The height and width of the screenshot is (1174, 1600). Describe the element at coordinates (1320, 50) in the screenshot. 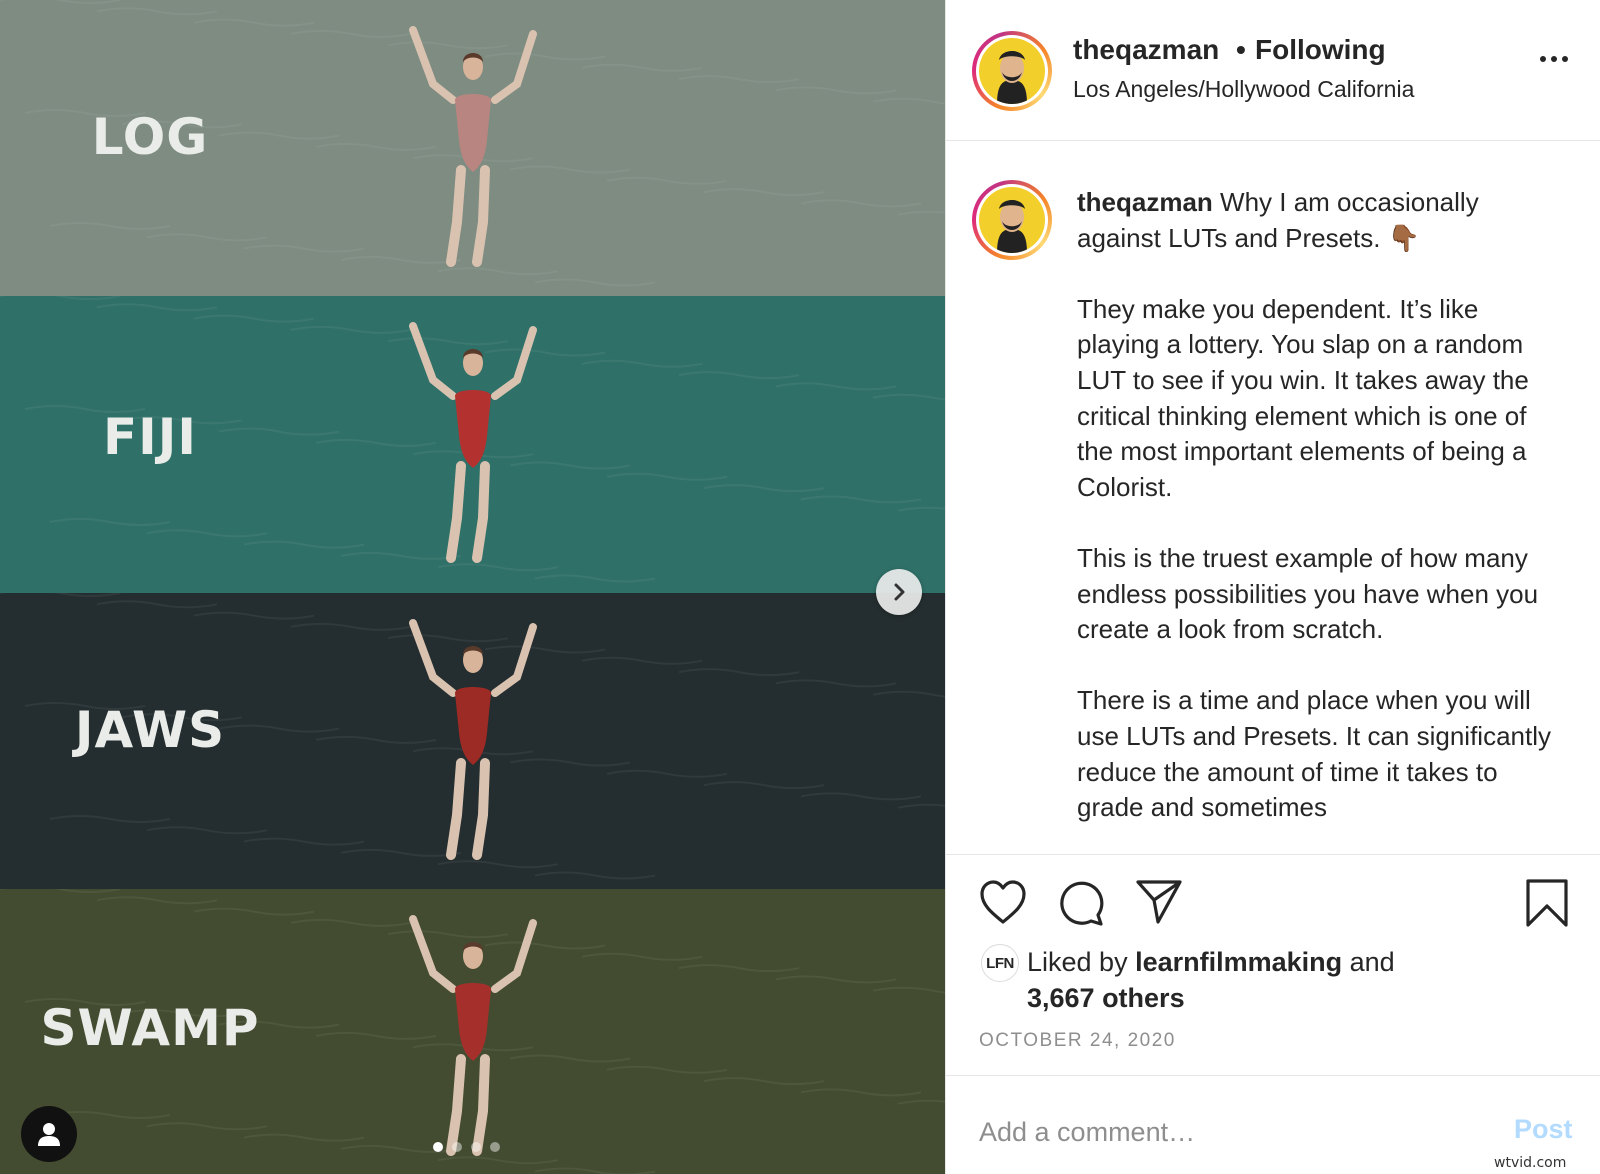

I see `following-button: Following` at that location.